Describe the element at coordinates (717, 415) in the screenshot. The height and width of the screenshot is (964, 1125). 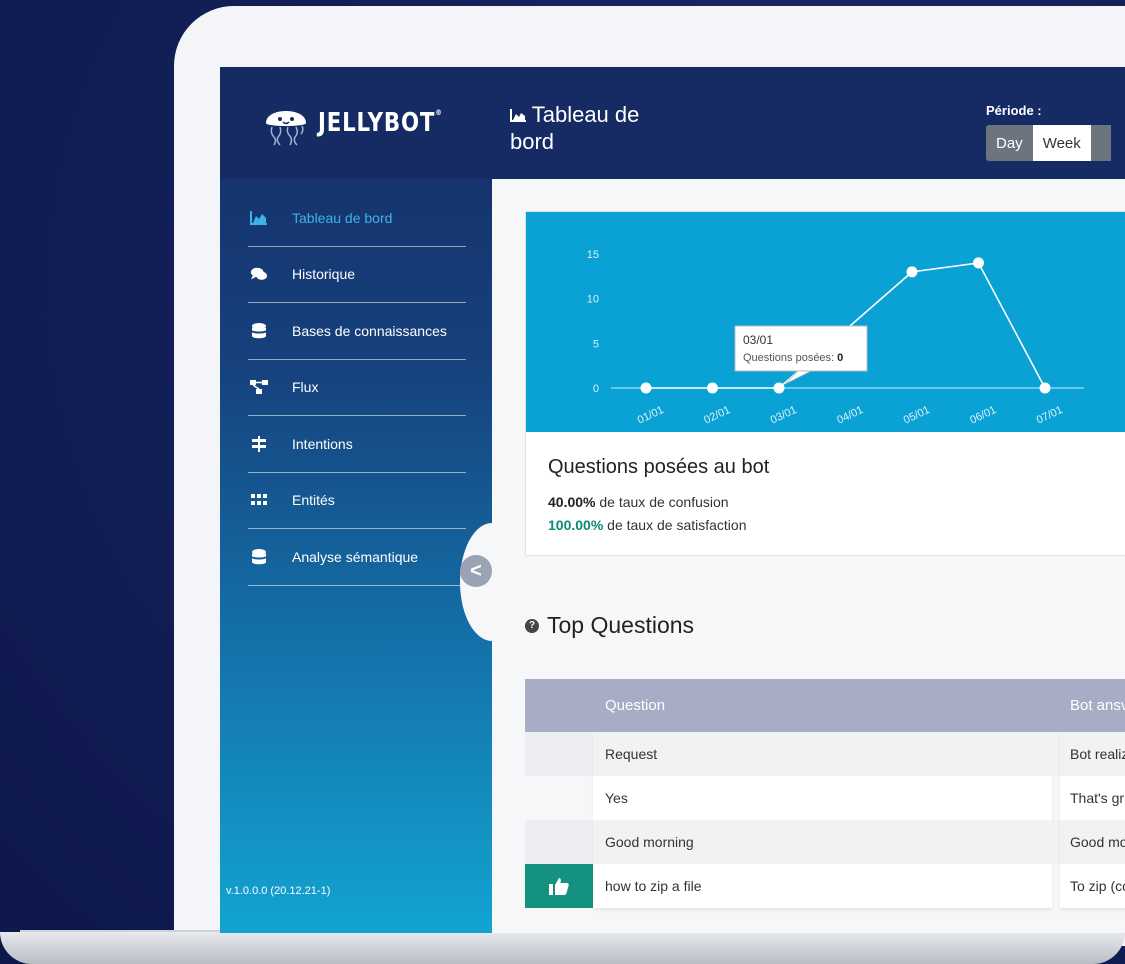
I see `x-tick-label: 02/01` at that location.